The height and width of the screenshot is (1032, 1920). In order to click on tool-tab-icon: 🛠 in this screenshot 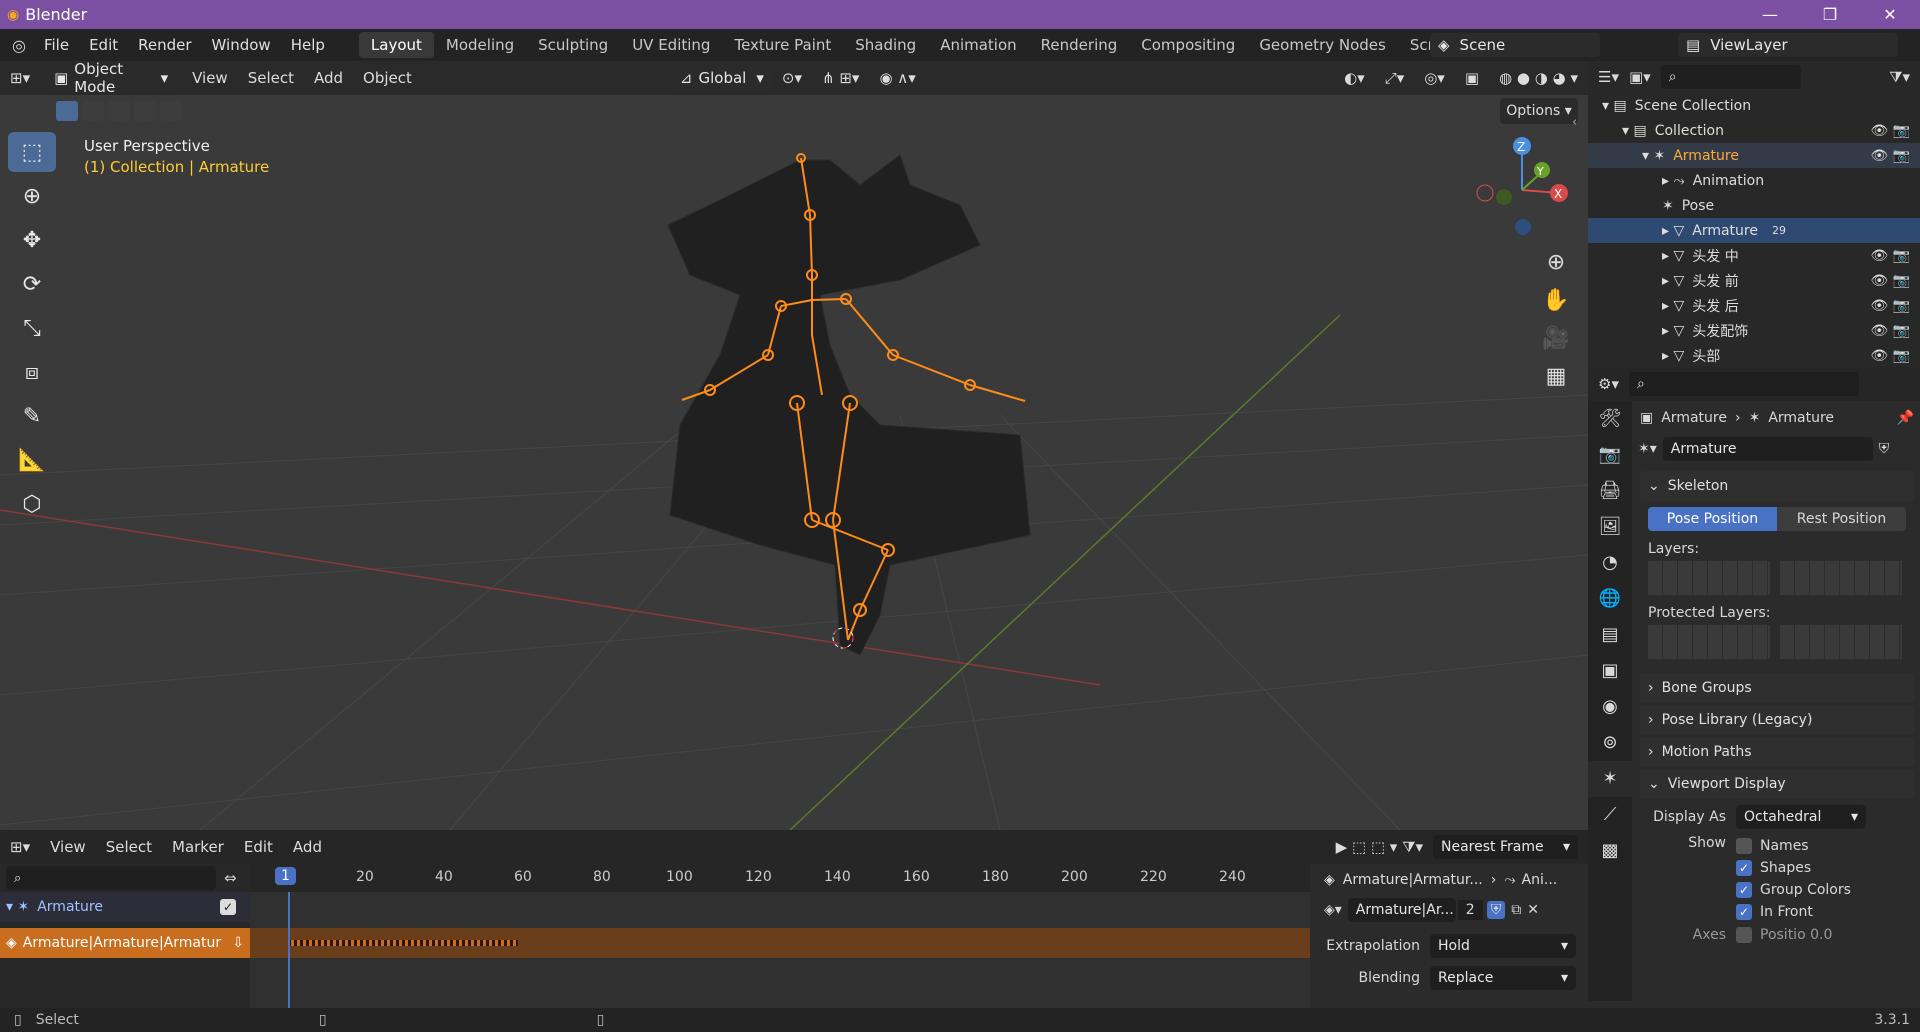, I will do `click(1610, 419)`.